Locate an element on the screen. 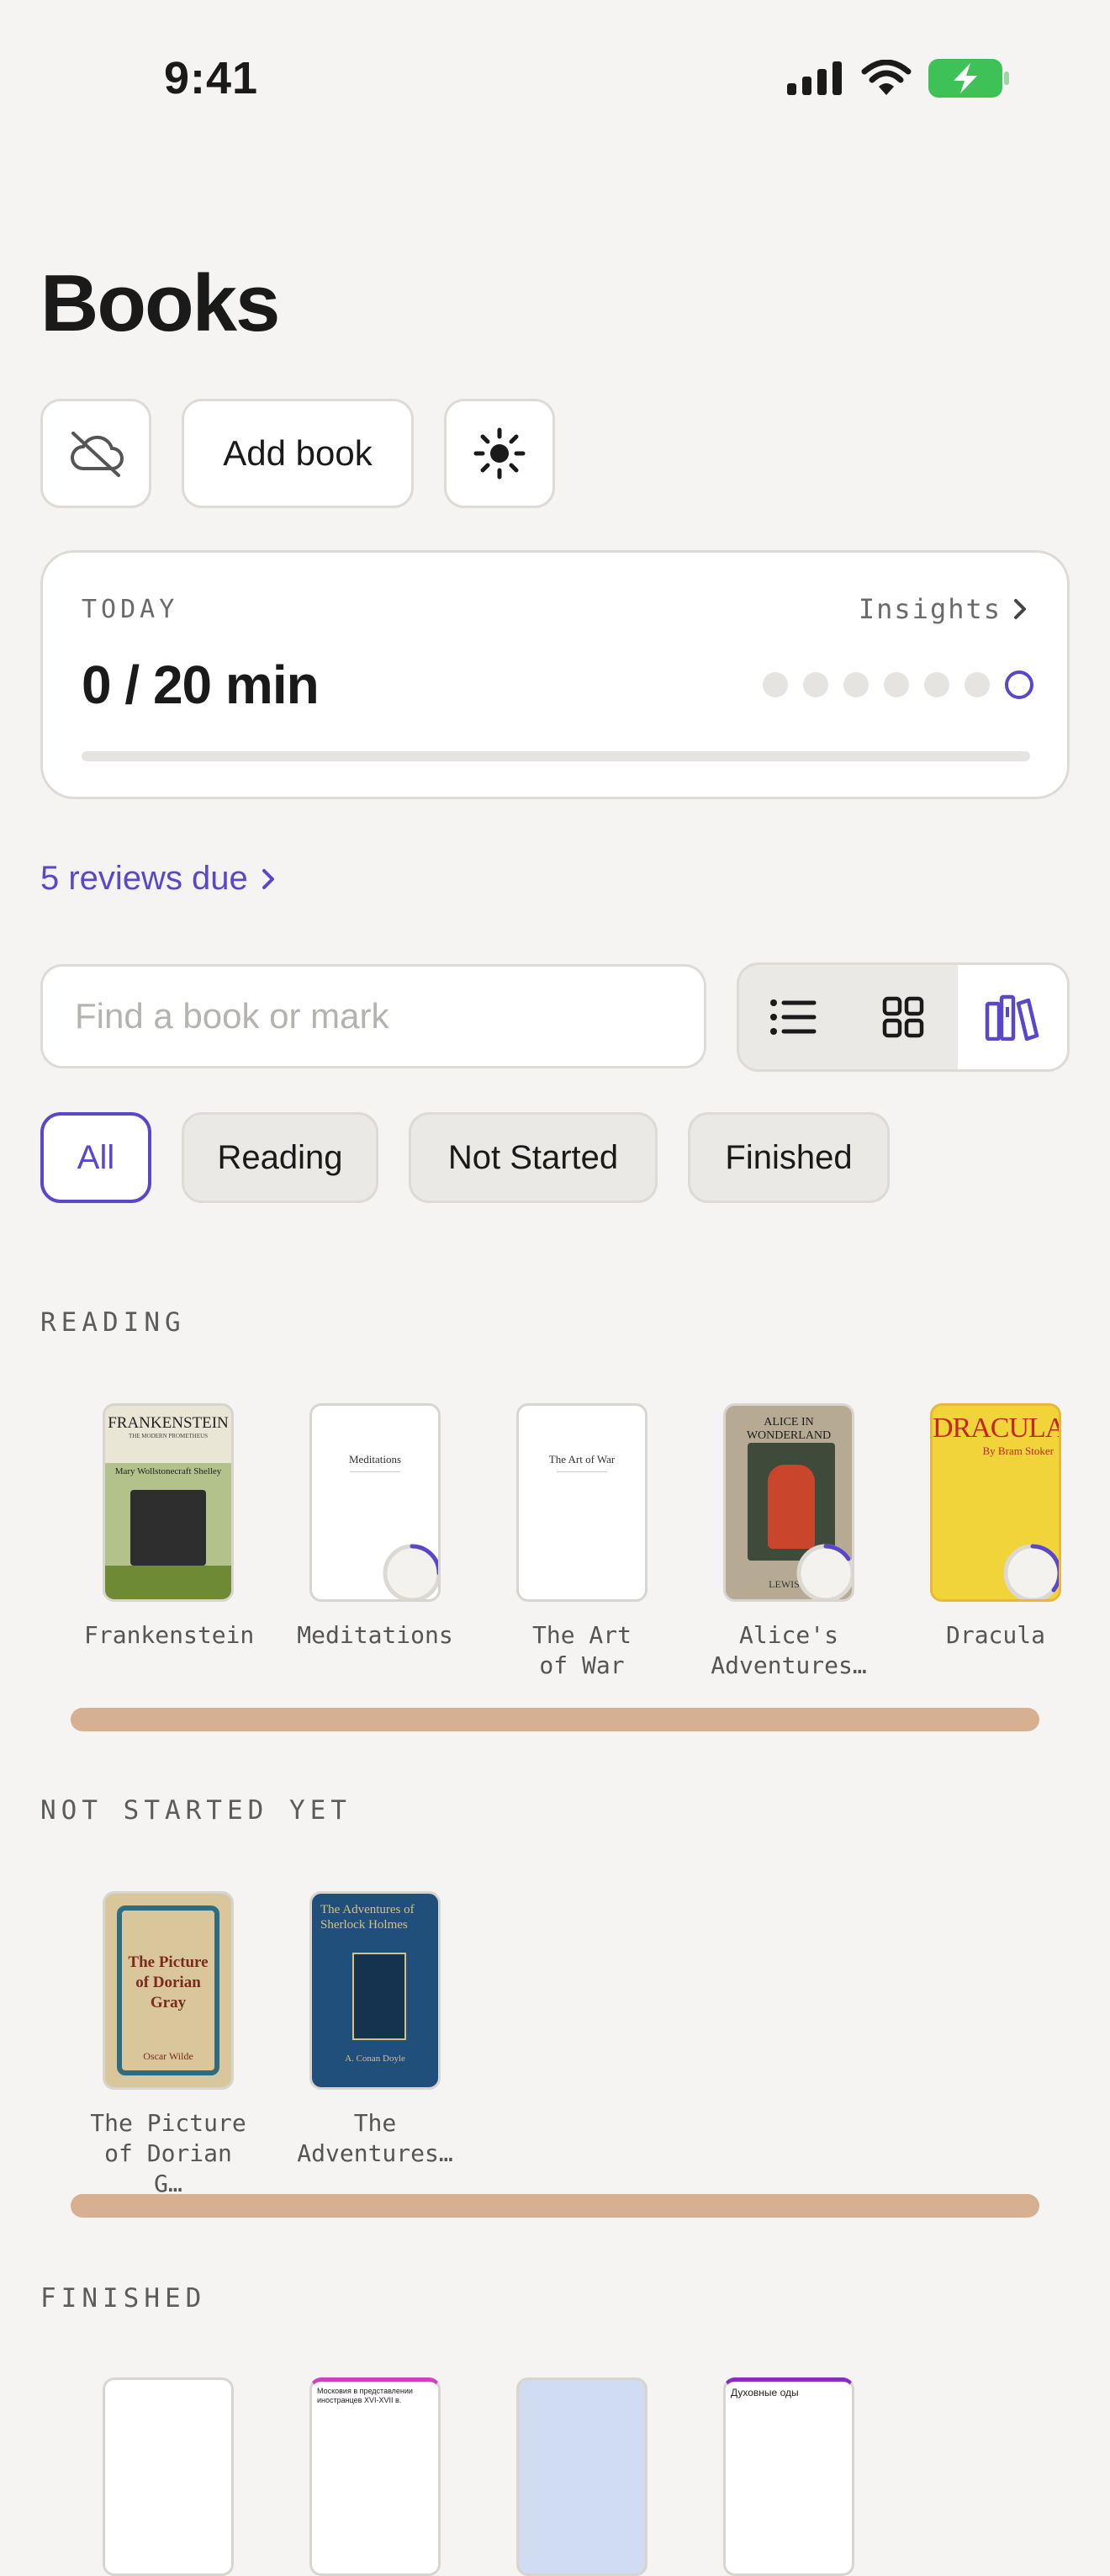 The width and height of the screenshot is (1110, 2576). book-cover-art-of-war: The Art of War is located at coordinates (582, 1503).